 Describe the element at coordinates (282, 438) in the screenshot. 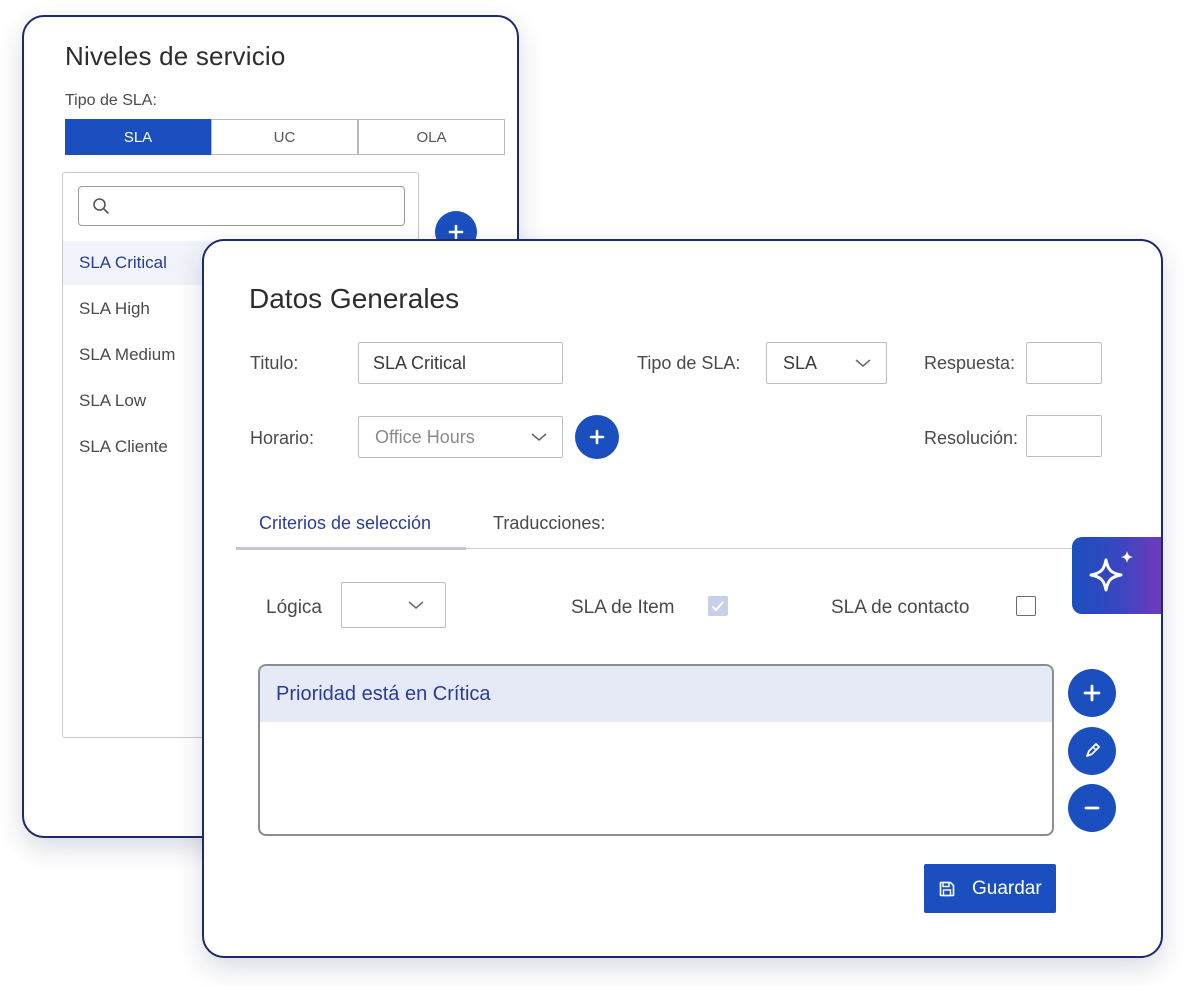

I see `horario-label: Horario:` at that location.